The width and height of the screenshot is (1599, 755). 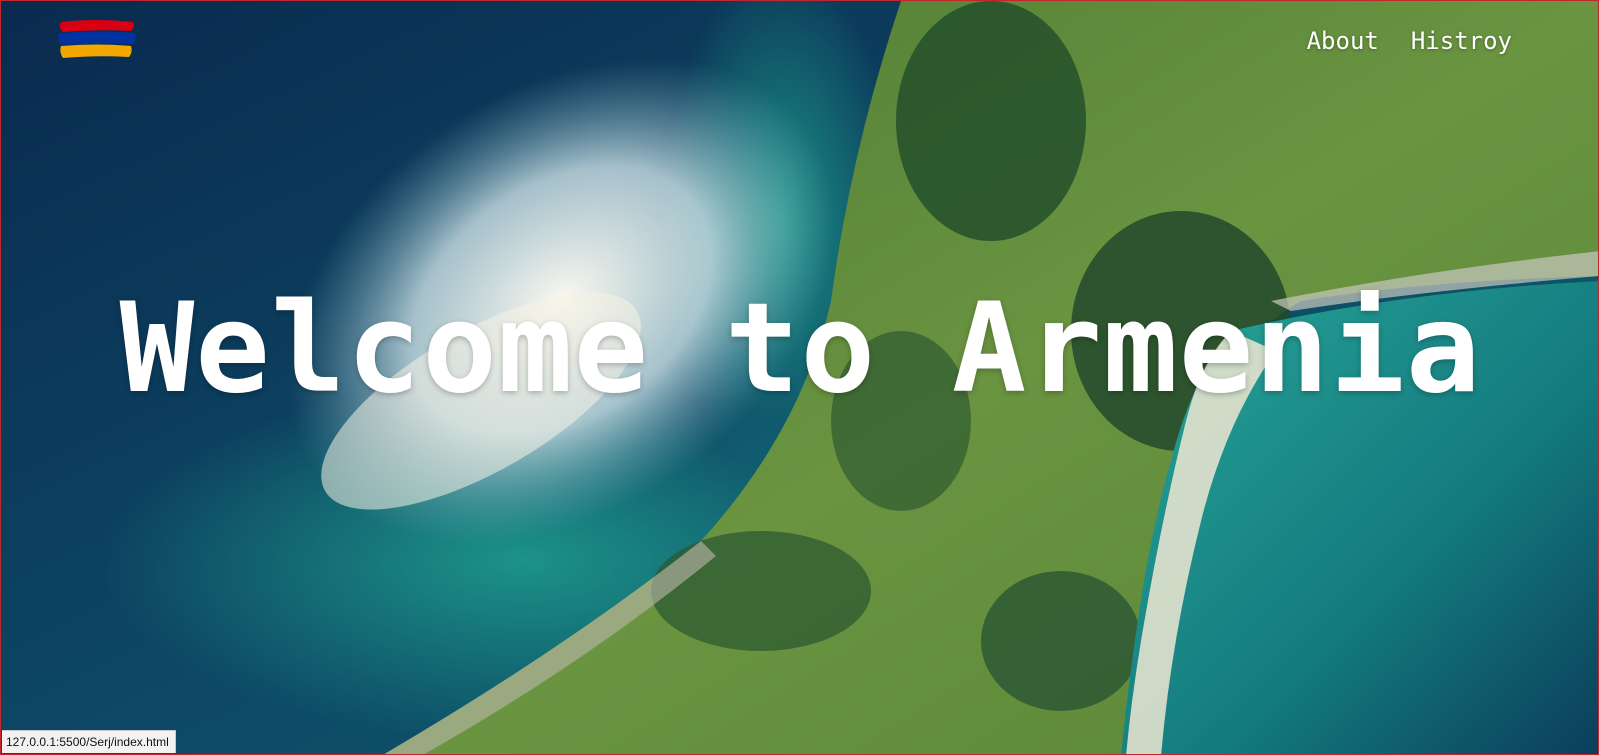 I want to click on main-nav: About Histroy, so click(x=1409, y=41).